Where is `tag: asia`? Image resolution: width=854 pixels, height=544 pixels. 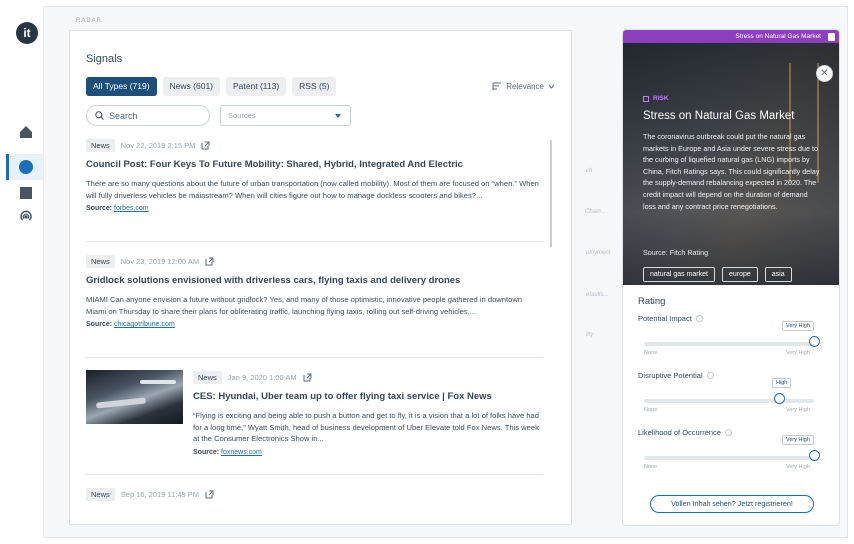
tag: asia is located at coordinates (778, 274).